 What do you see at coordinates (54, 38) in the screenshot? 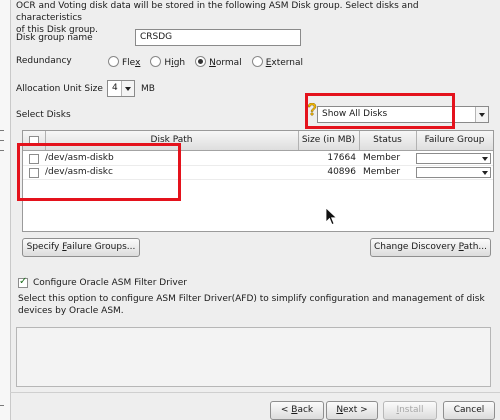
I see `disk-group-label: Disk group name` at bounding box center [54, 38].